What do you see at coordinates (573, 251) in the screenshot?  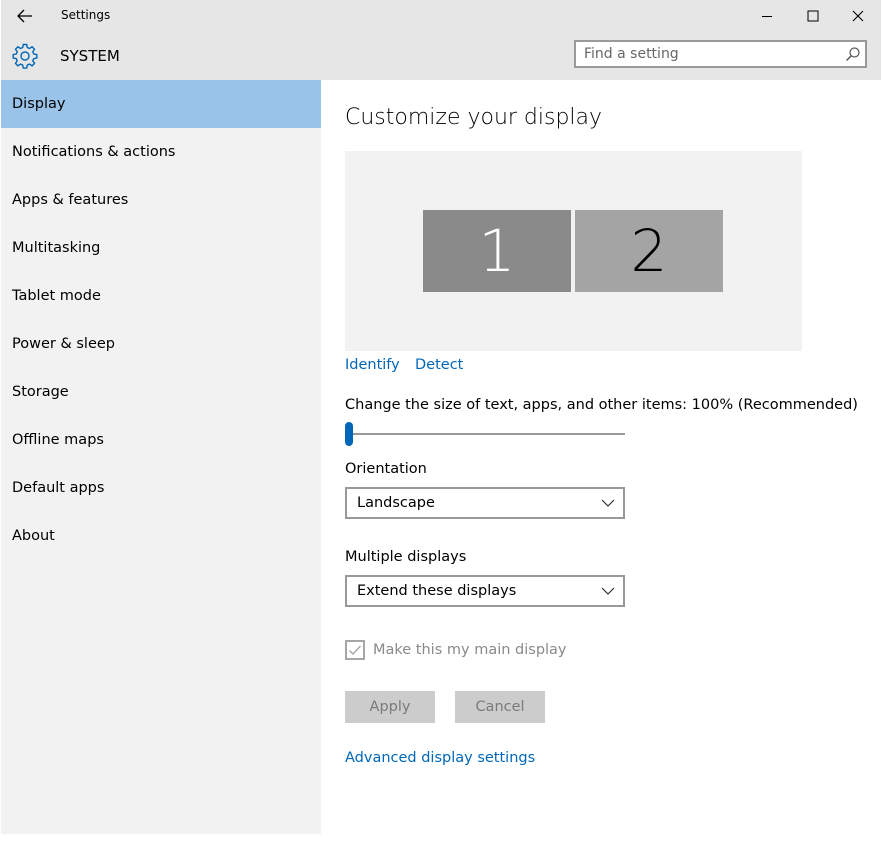 I see `display-arrangement: 1 2` at bounding box center [573, 251].